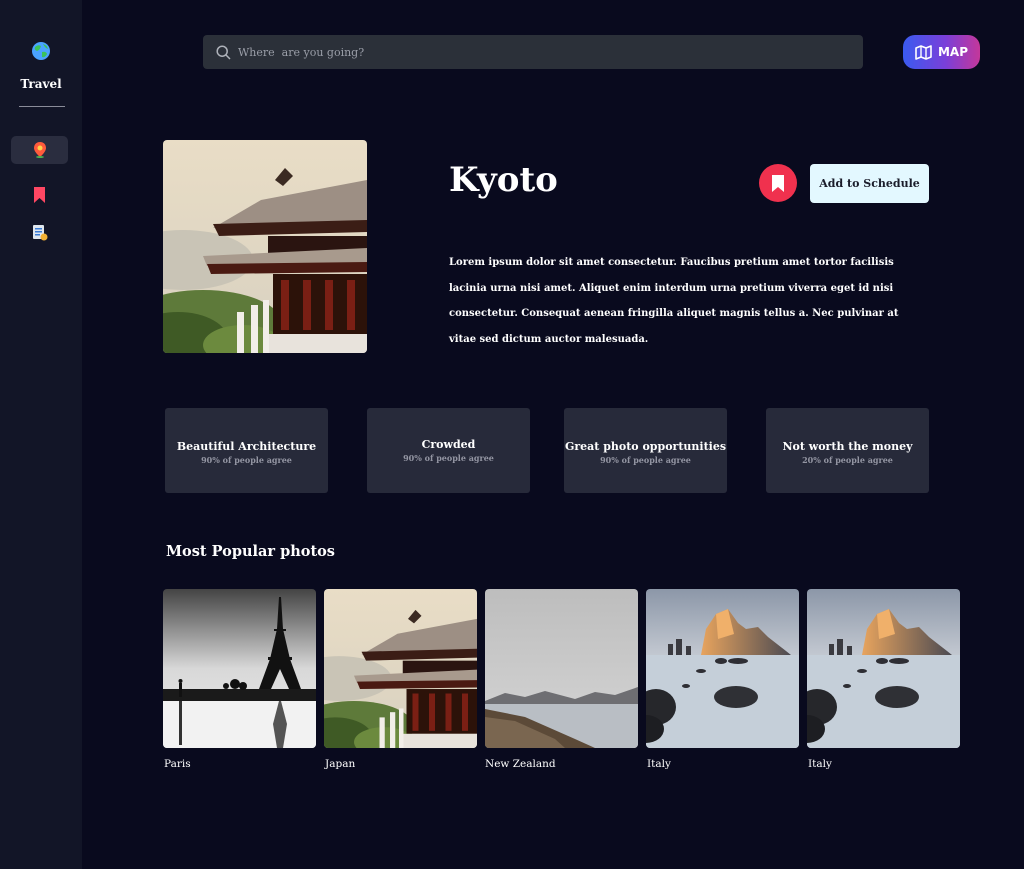 This screenshot has height=869, width=1024. What do you see at coordinates (41, 51) in the screenshot?
I see `globe-logo-icon` at bounding box center [41, 51].